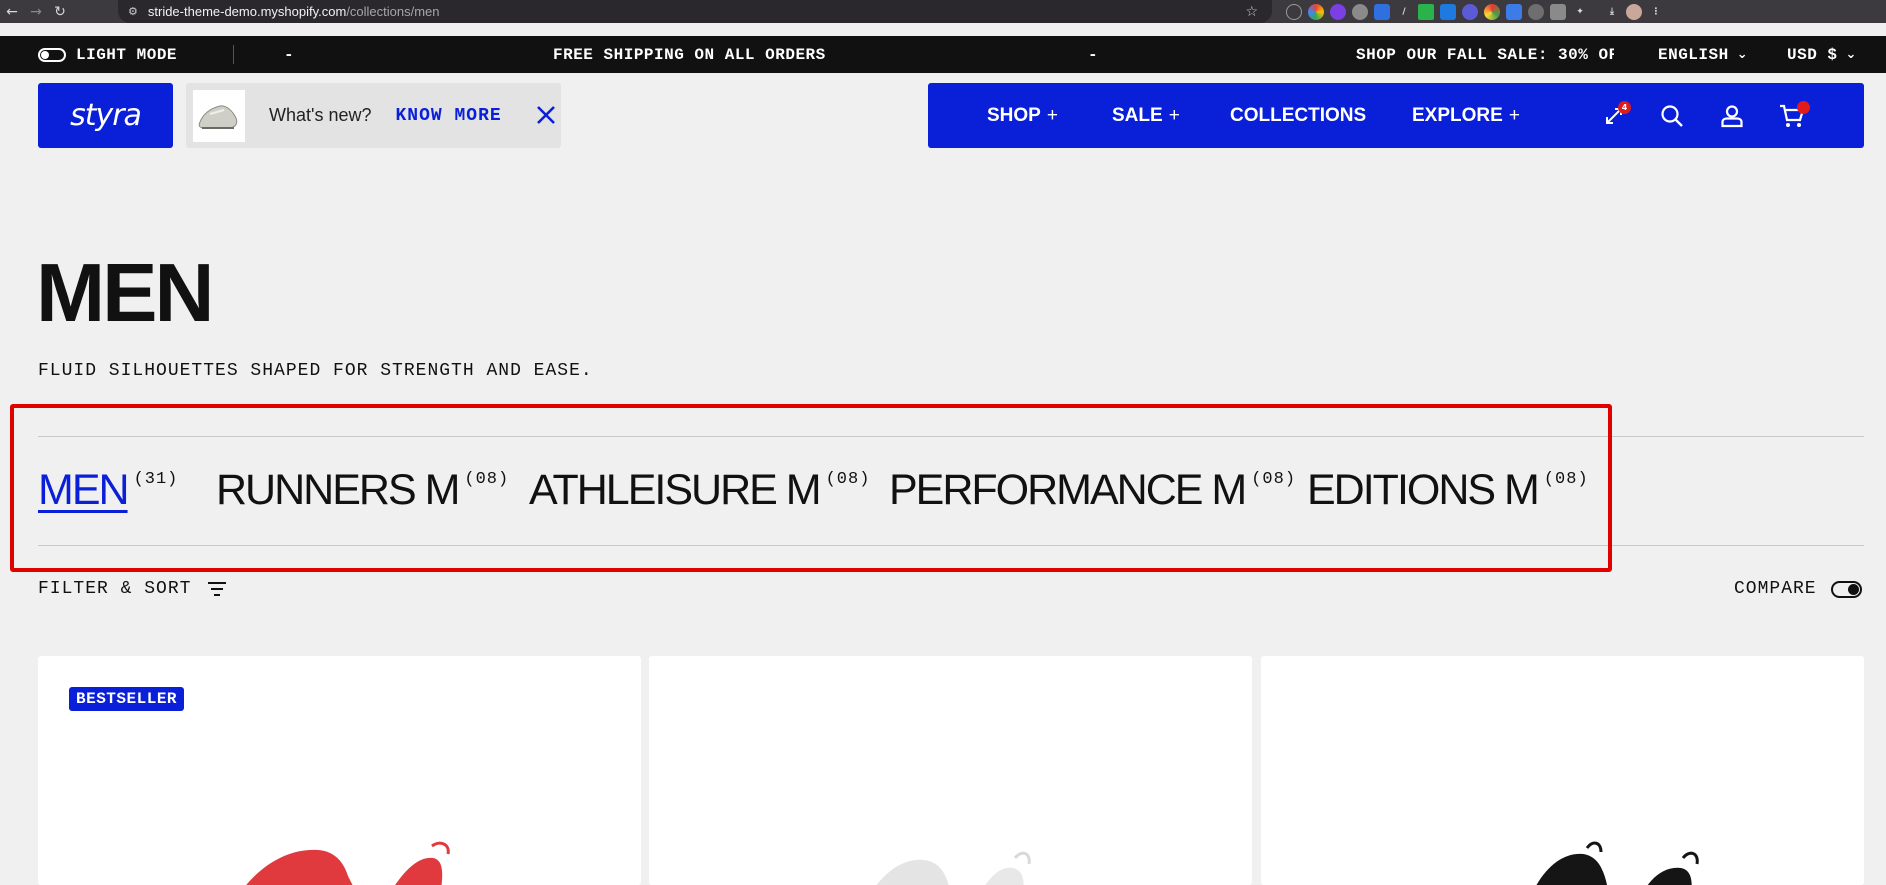 The width and height of the screenshot is (1886, 885). I want to click on collection-tab-editions-m: EDITIONS M (08), so click(1448, 490).